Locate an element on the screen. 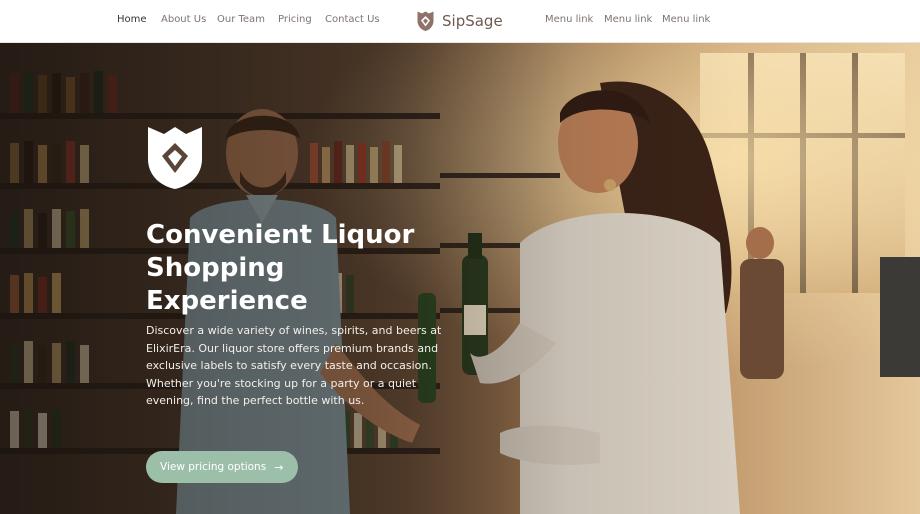 This screenshot has height=514, width=920. view-pricing-label: View pricing options is located at coordinates (213, 467).